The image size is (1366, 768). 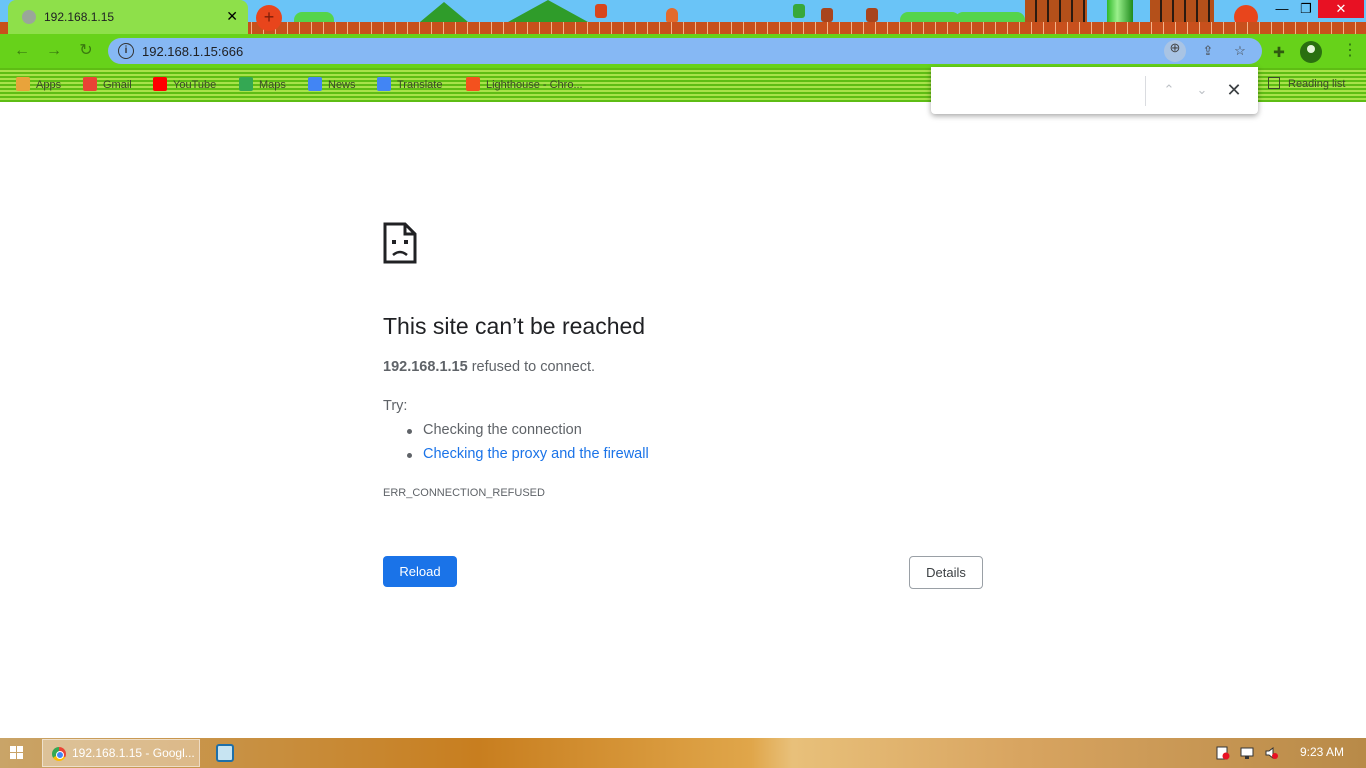 I want to click on bookmark-label: YouTube, so click(x=195, y=85).